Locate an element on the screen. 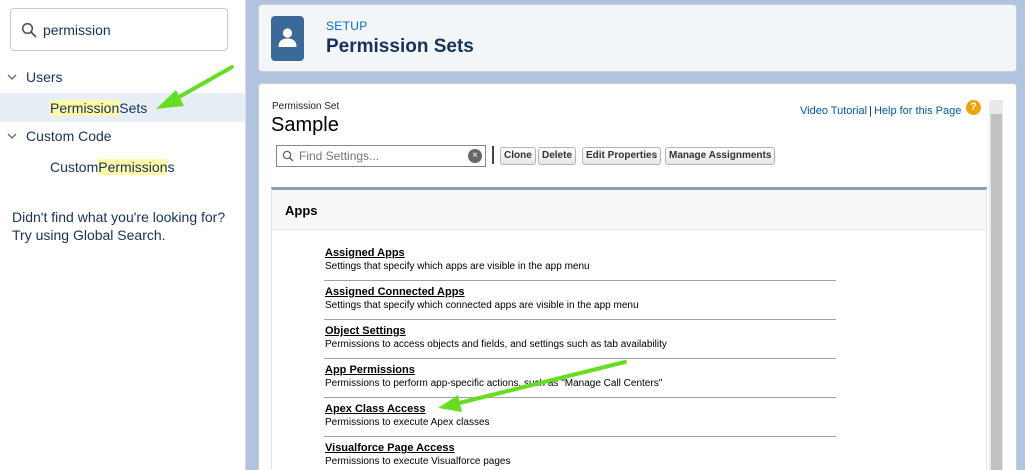  scrollbar-thumb is located at coordinates (996, 292).